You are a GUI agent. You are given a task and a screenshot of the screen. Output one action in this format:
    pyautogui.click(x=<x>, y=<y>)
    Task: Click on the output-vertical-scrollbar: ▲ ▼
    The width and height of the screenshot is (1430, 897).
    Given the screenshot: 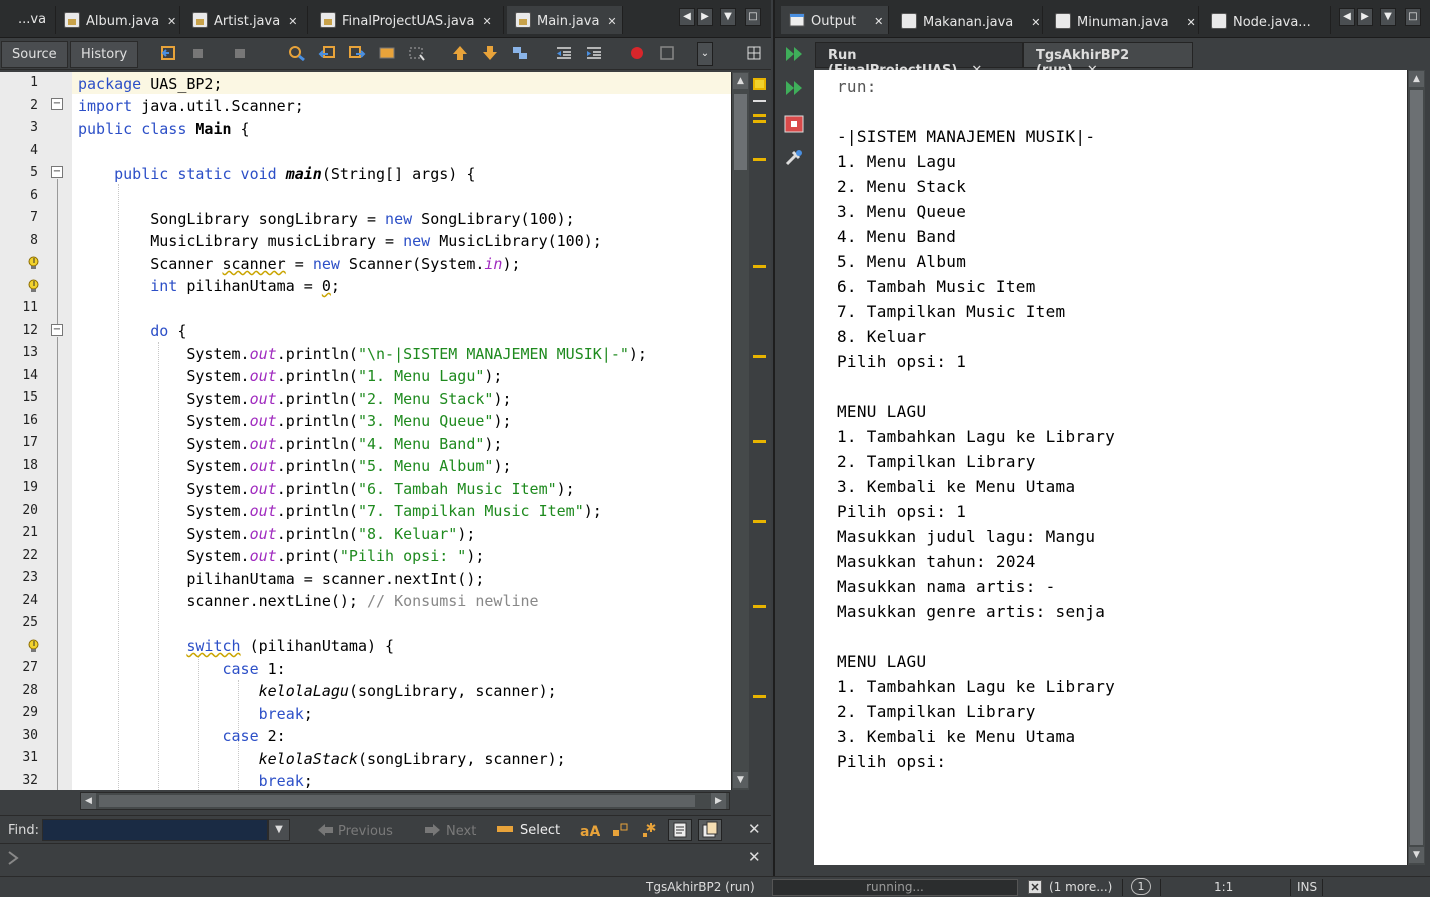 What is the action you would take?
    pyautogui.click(x=1416, y=467)
    